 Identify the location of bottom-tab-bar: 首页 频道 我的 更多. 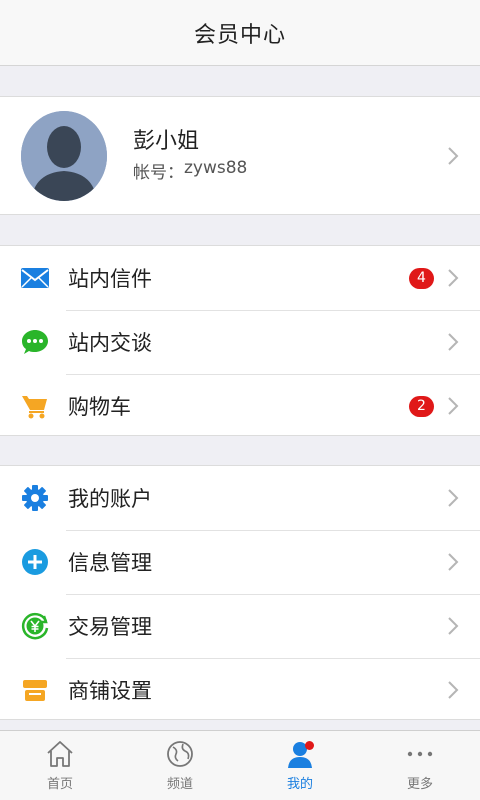
(240, 765).